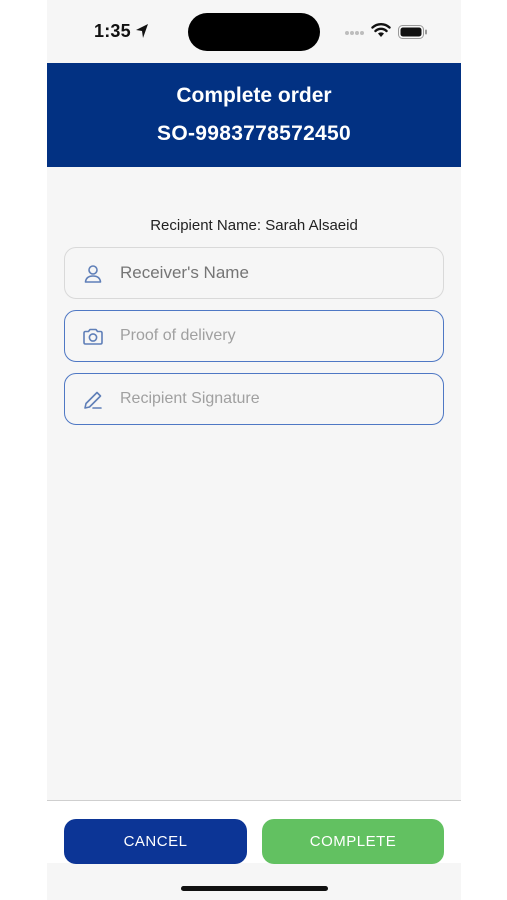  Describe the element at coordinates (112, 31) in the screenshot. I see `status-time: 1:35` at that location.